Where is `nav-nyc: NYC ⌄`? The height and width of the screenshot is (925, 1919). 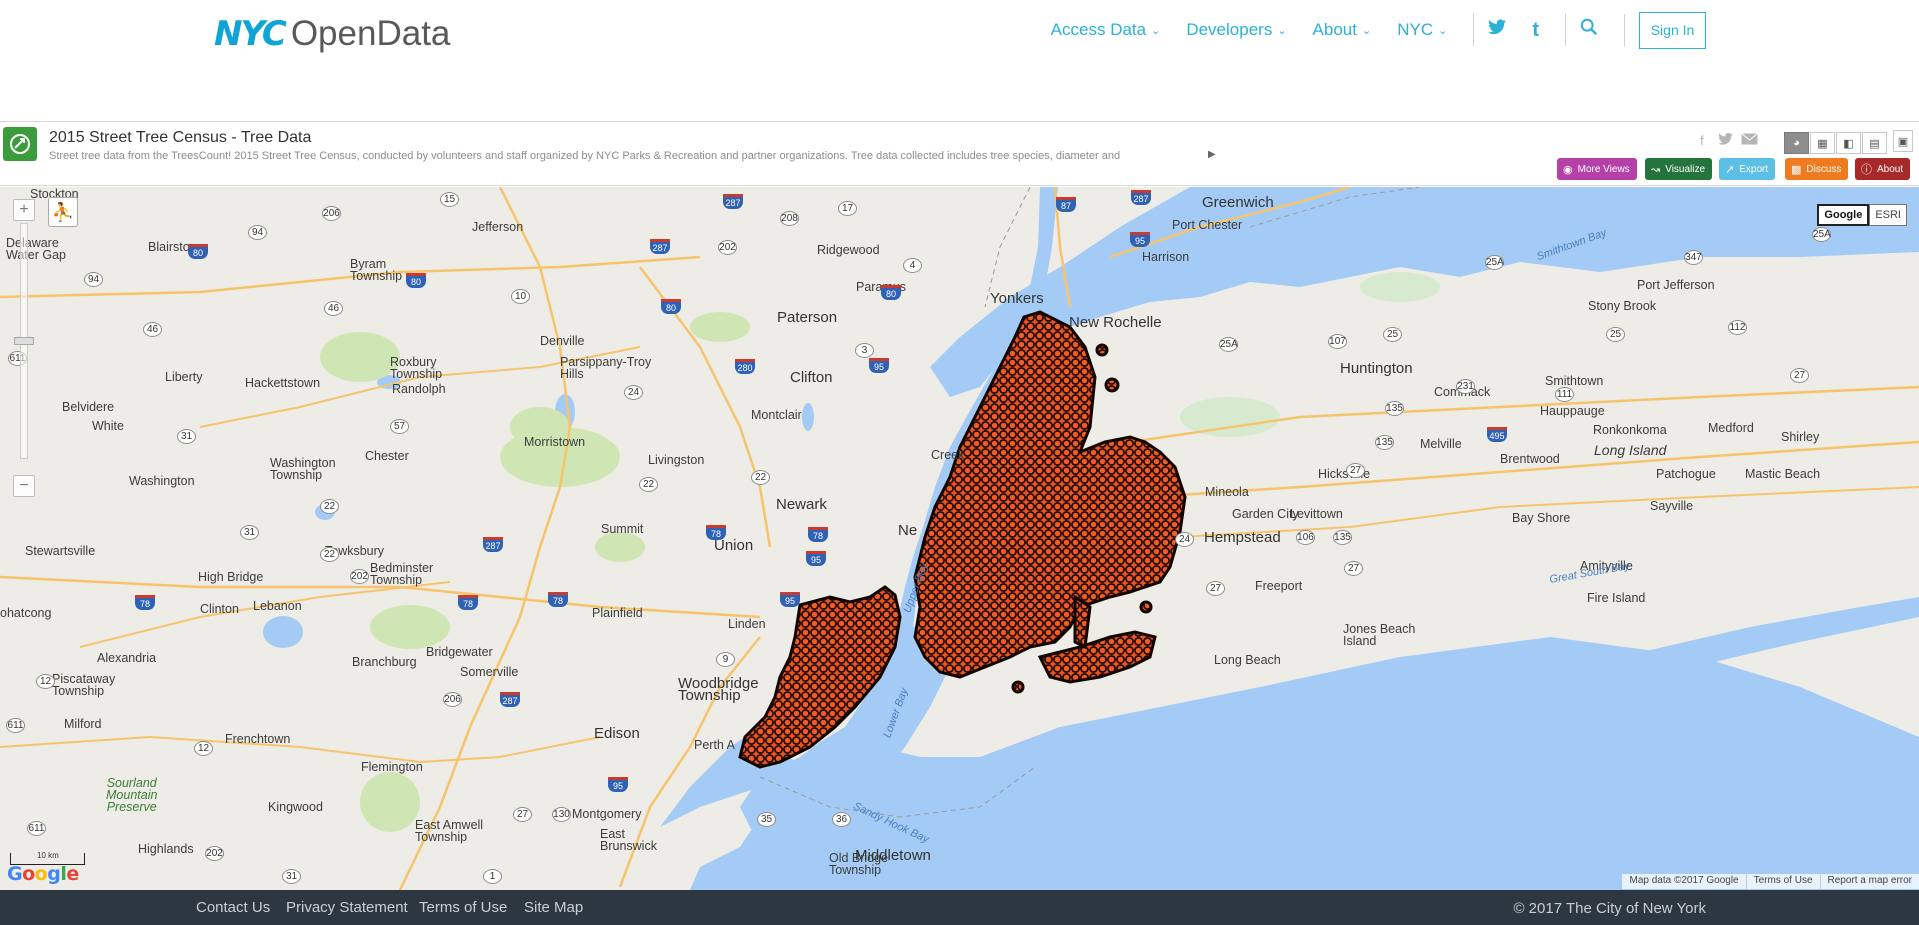 nav-nyc: NYC ⌄ is located at coordinates (1422, 30).